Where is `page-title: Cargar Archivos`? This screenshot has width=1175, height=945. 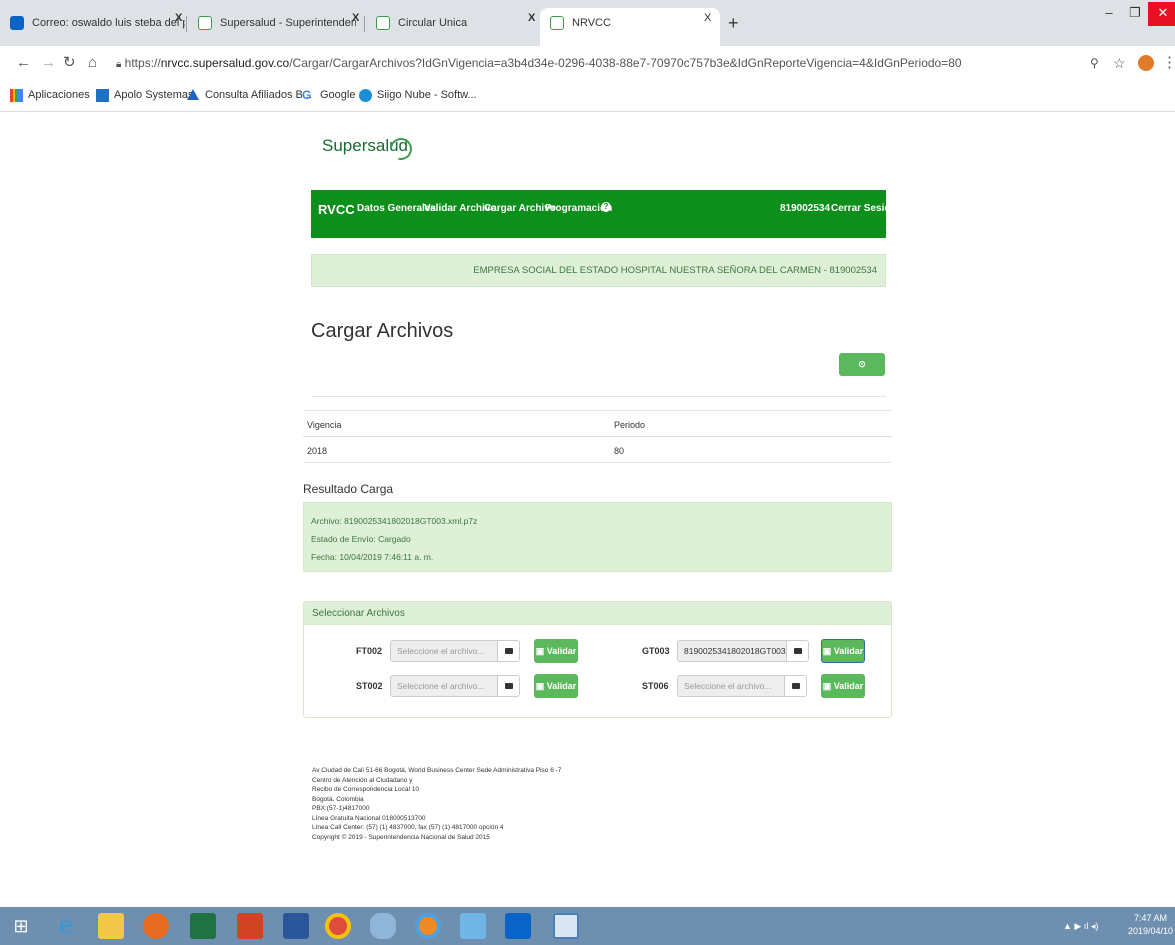
page-title: Cargar Archivos is located at coordinates (382, 331).